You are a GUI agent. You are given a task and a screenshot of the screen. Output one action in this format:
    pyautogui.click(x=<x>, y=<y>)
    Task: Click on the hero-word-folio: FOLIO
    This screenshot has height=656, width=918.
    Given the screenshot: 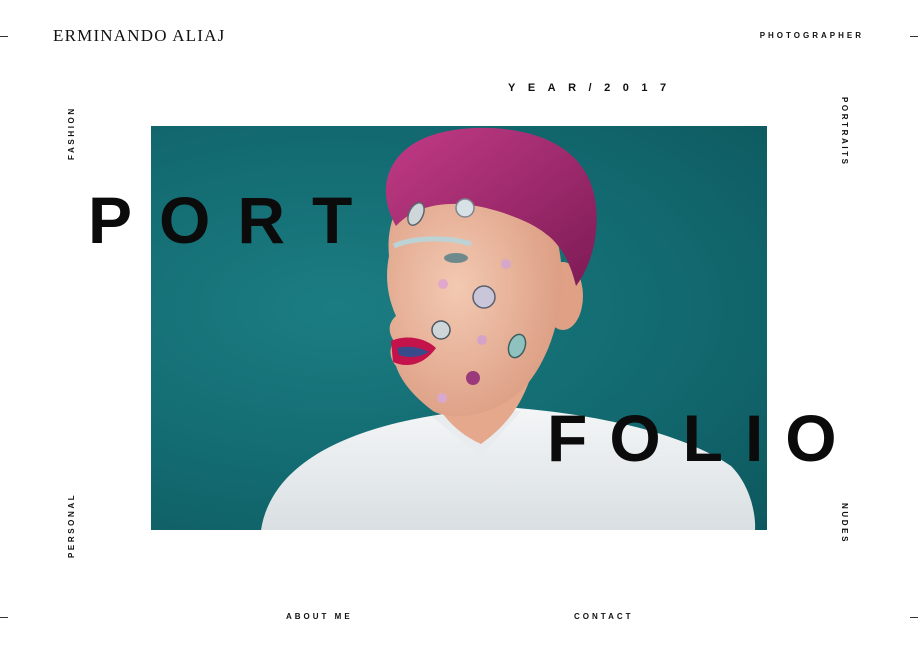 What is the action you would take?
    pyautogui.click(x=703, y=438)
    